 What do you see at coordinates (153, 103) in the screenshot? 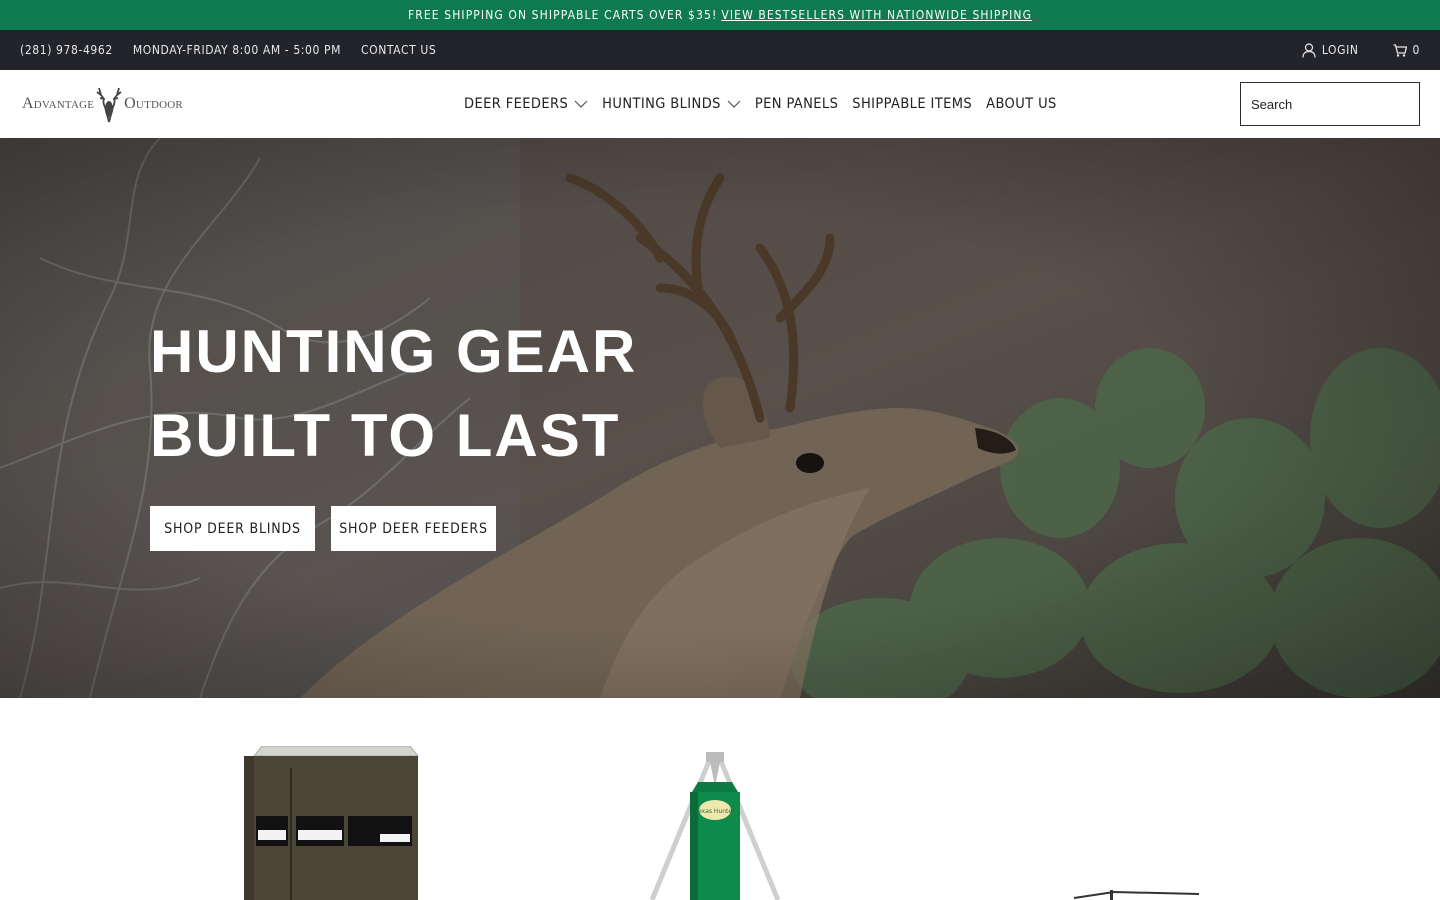
I see `logo-text-right: Outdoor` at bounding box center [153, 103].